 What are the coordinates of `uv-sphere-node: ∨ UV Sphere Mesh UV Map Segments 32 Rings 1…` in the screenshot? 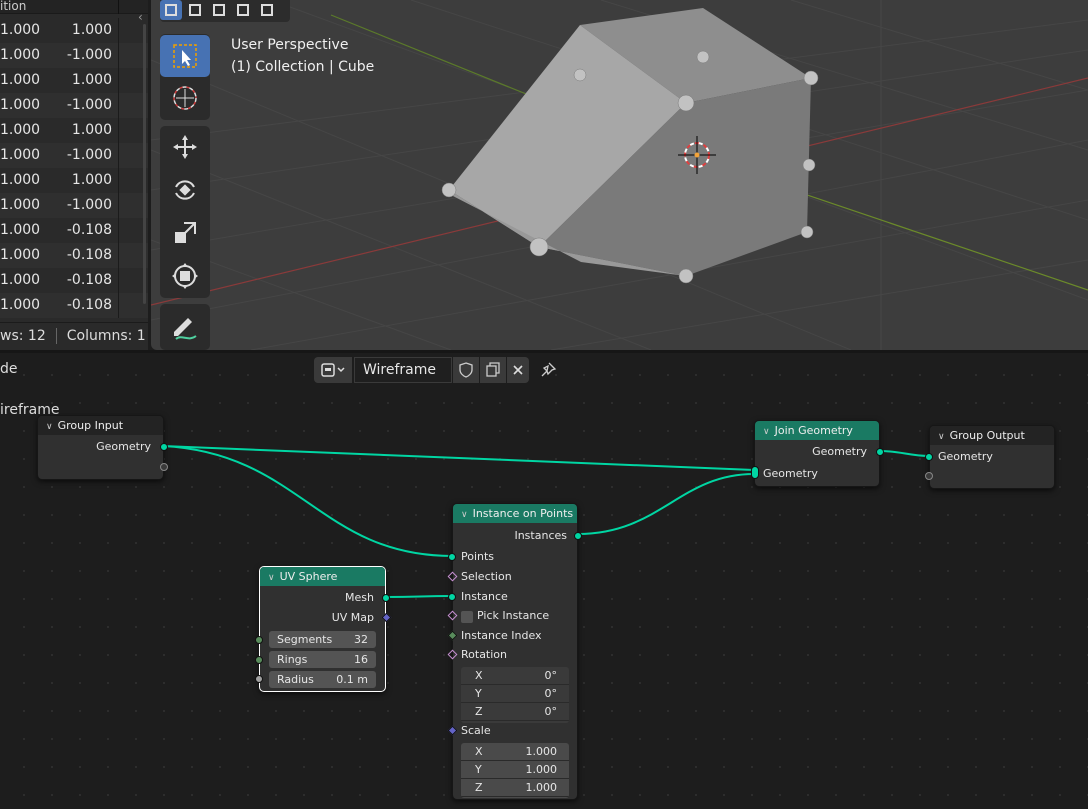 It's located at (323, 629).